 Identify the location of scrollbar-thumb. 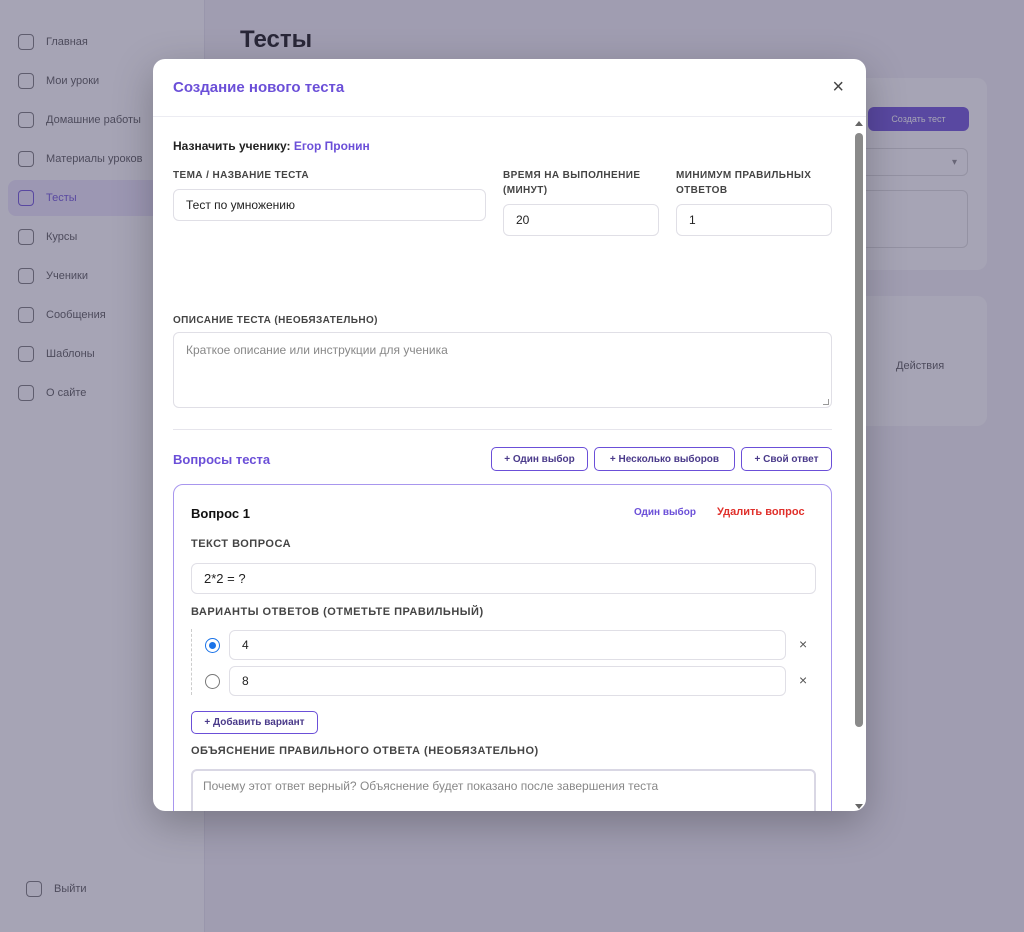
(859, 430).